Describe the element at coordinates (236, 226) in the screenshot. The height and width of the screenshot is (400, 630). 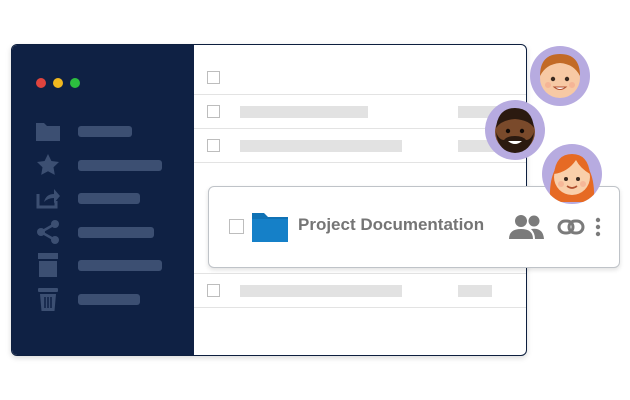
I see `file-card-checkbox` at that location.